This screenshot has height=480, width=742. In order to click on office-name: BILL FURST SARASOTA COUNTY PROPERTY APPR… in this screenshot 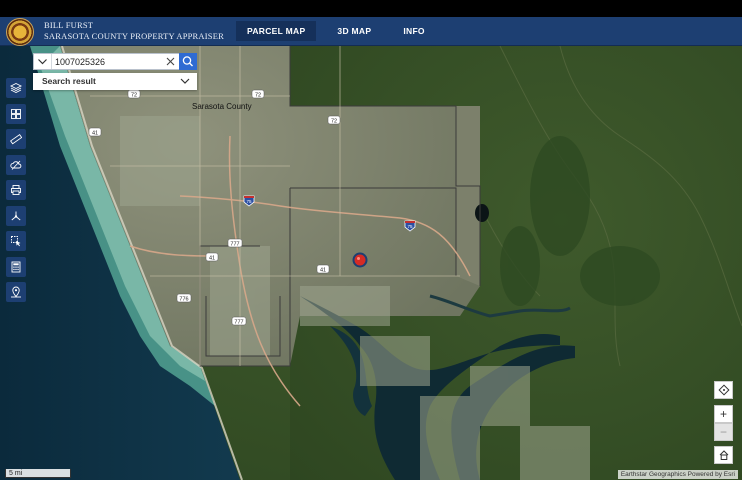, I will do `click(134, 31)`.